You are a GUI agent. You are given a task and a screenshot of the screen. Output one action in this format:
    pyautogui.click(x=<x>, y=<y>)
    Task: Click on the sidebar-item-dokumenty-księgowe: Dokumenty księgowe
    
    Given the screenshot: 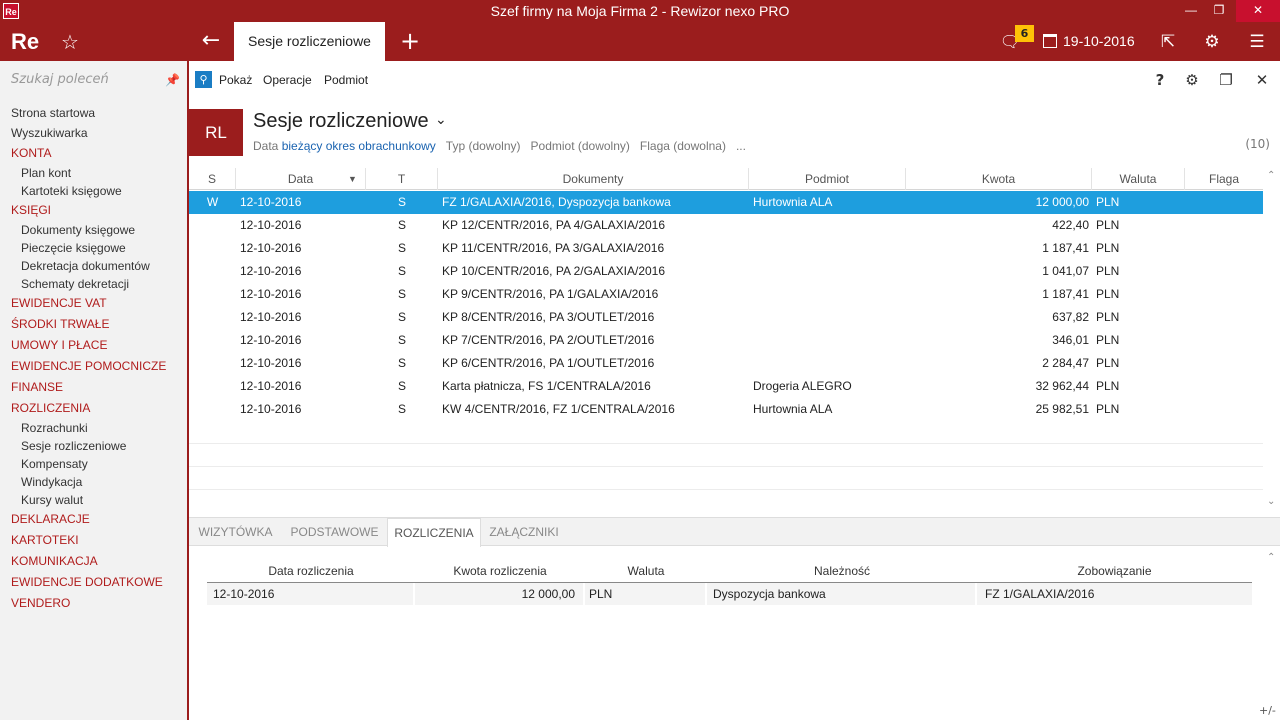 What is the action you would take?
    pyautogui.click(x=93, y=230)
    